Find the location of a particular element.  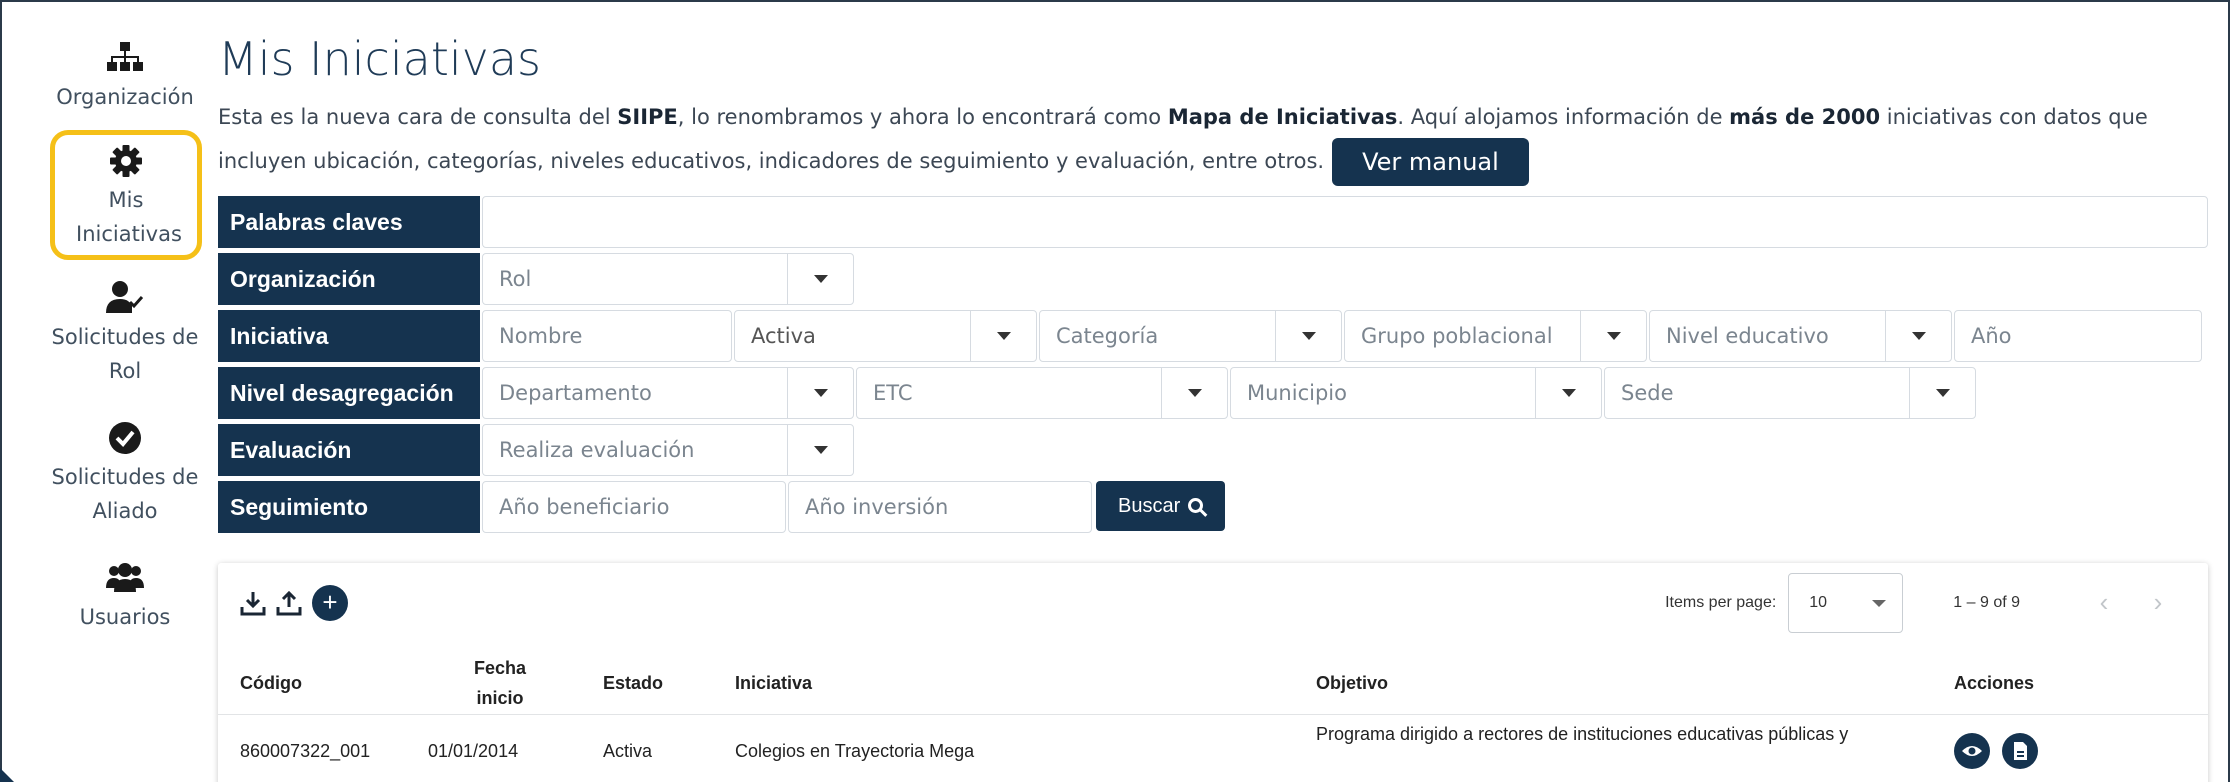

grupo-select-value: Grupo poblacional is located at coordinates (1457, 336).